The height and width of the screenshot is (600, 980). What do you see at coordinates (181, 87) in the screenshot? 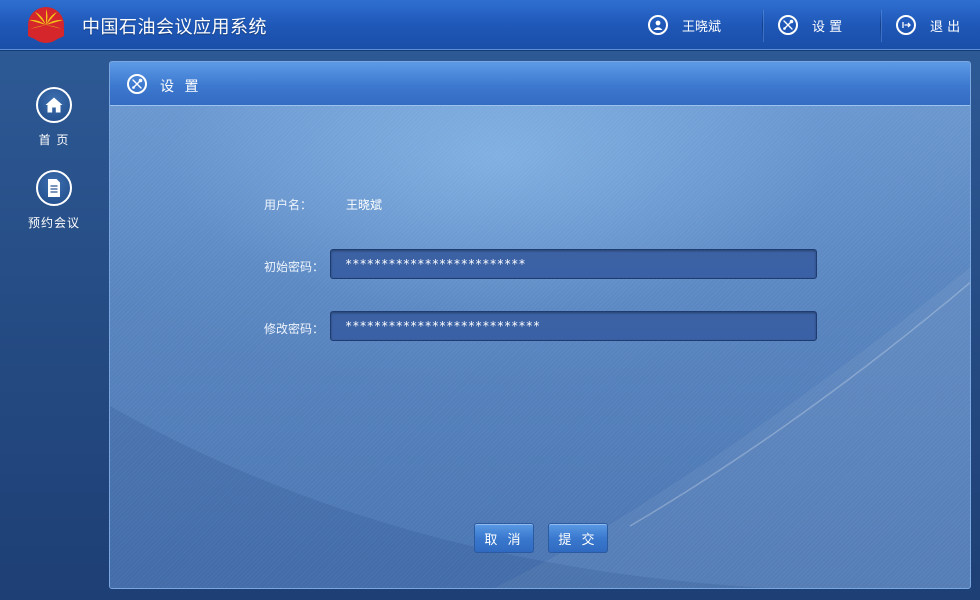
I see `panel-title: 设 置` at bounding box center [181, 87].